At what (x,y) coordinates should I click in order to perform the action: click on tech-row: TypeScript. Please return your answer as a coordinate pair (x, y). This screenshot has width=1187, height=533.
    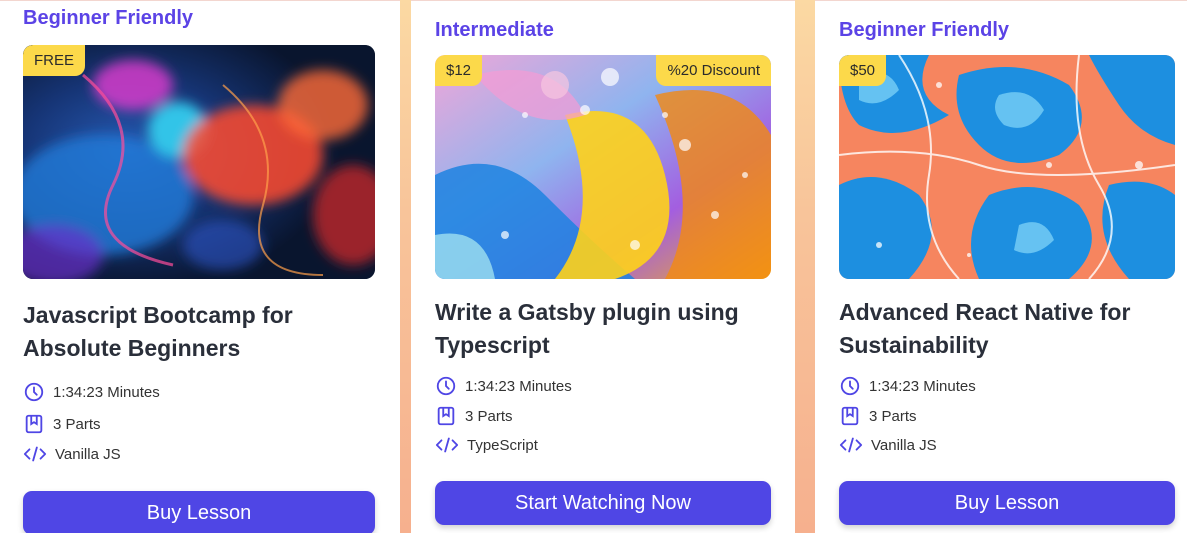
    Looking at the image, I should click on (486, 445).